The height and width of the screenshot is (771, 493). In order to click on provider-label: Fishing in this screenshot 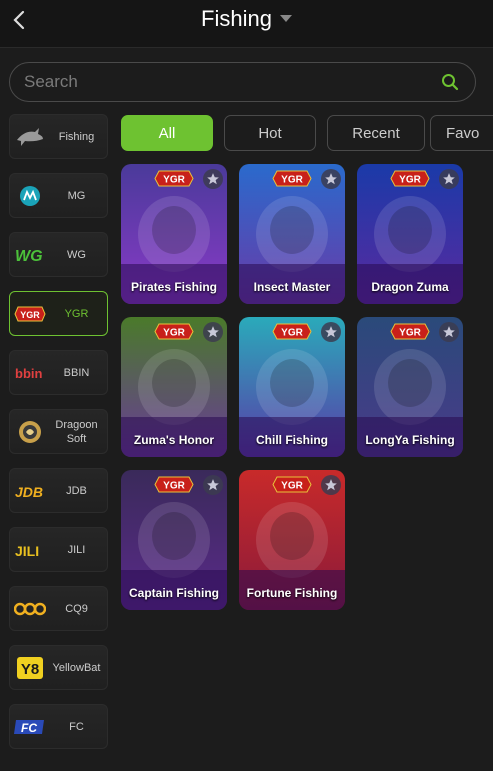, I will do `click(76, 136)`.